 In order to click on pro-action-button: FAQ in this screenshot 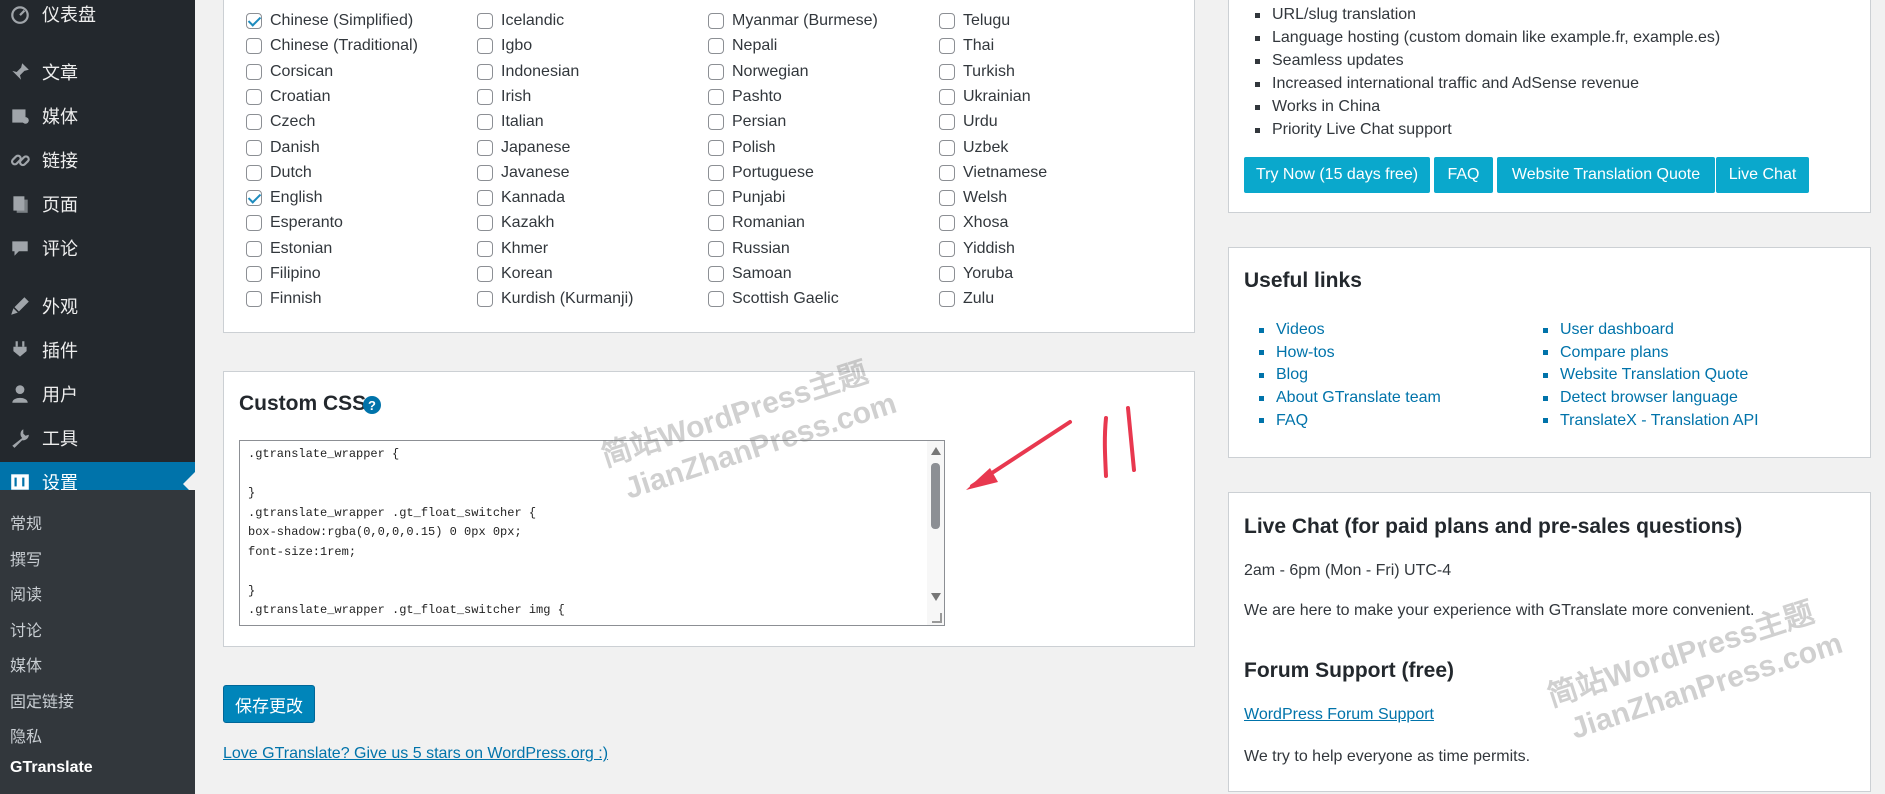, I will do `click(1463, 175)`.